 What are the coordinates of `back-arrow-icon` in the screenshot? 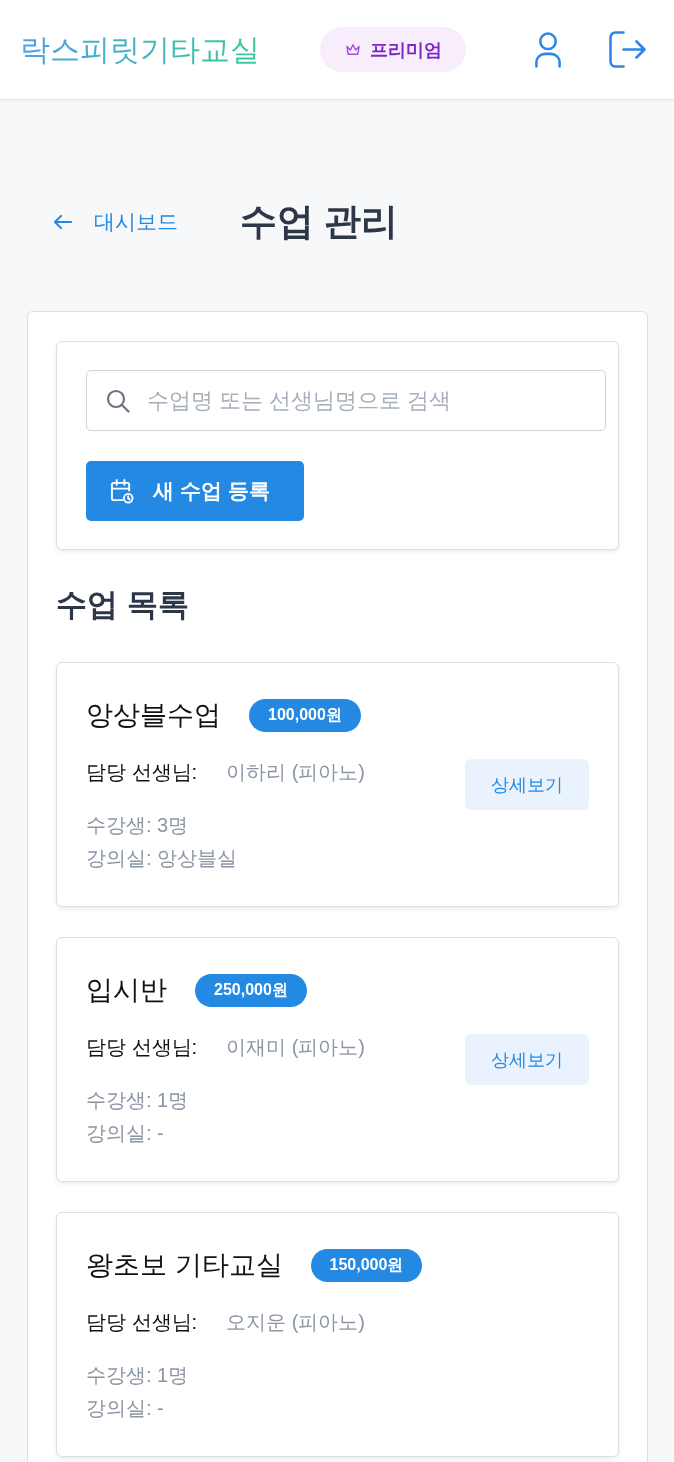 It's located at (62, 222).